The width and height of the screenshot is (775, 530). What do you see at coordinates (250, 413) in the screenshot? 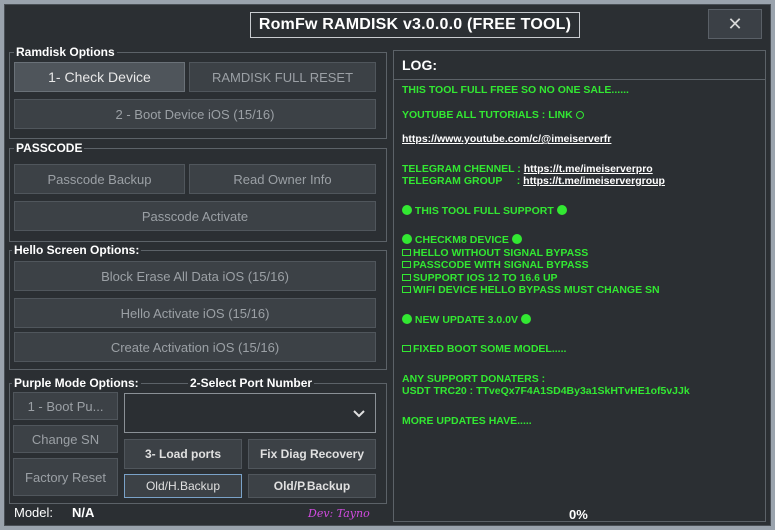
I see `port-number-select` at bounding box center [250, 413].